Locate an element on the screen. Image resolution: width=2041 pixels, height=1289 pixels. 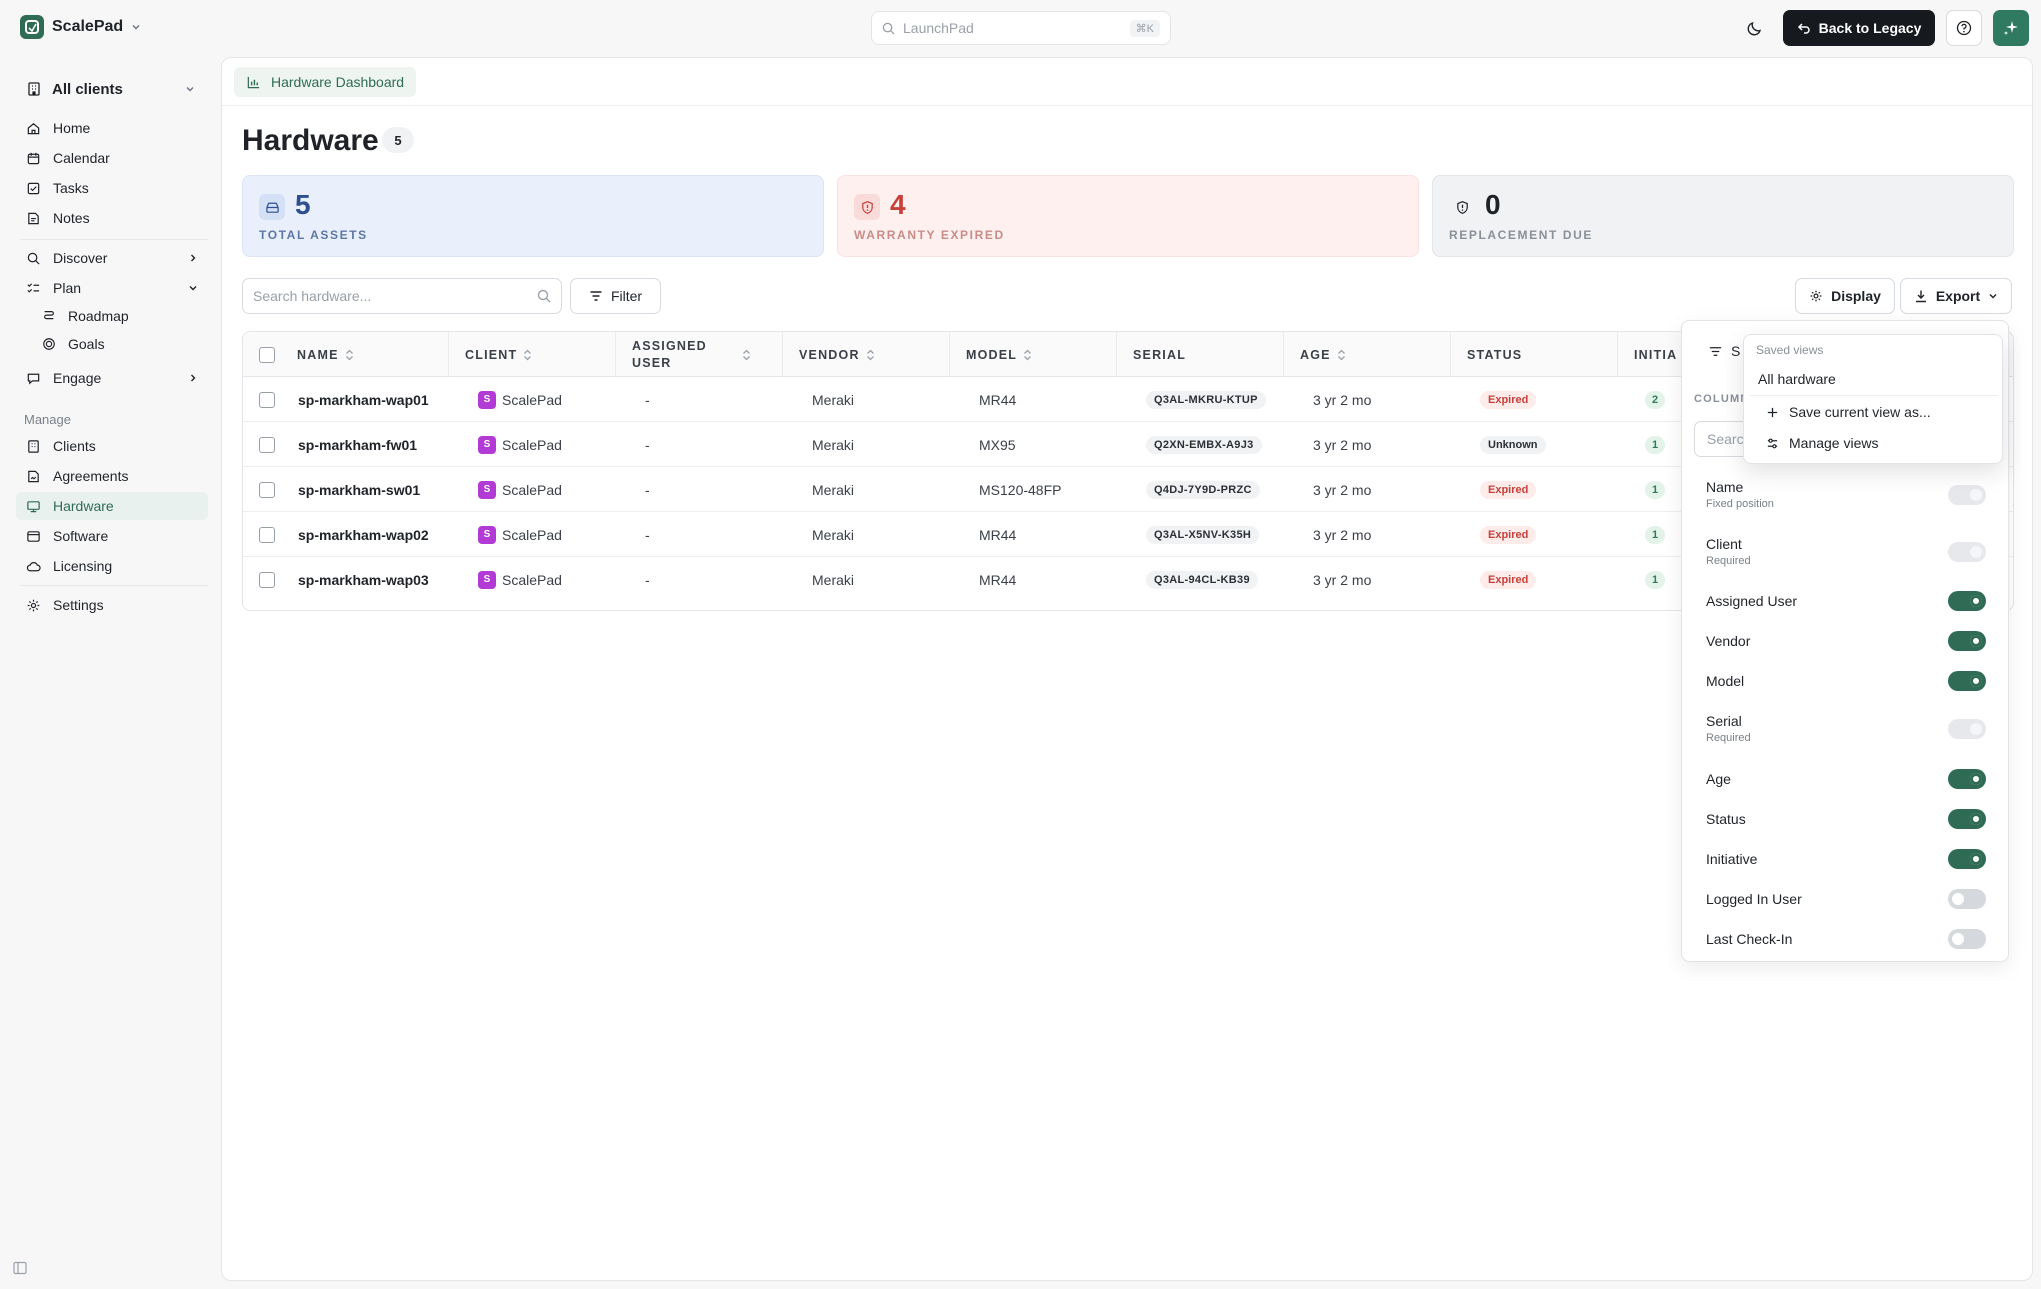
column-header-vendor: VENDOR is located at coordinates (865, 354).